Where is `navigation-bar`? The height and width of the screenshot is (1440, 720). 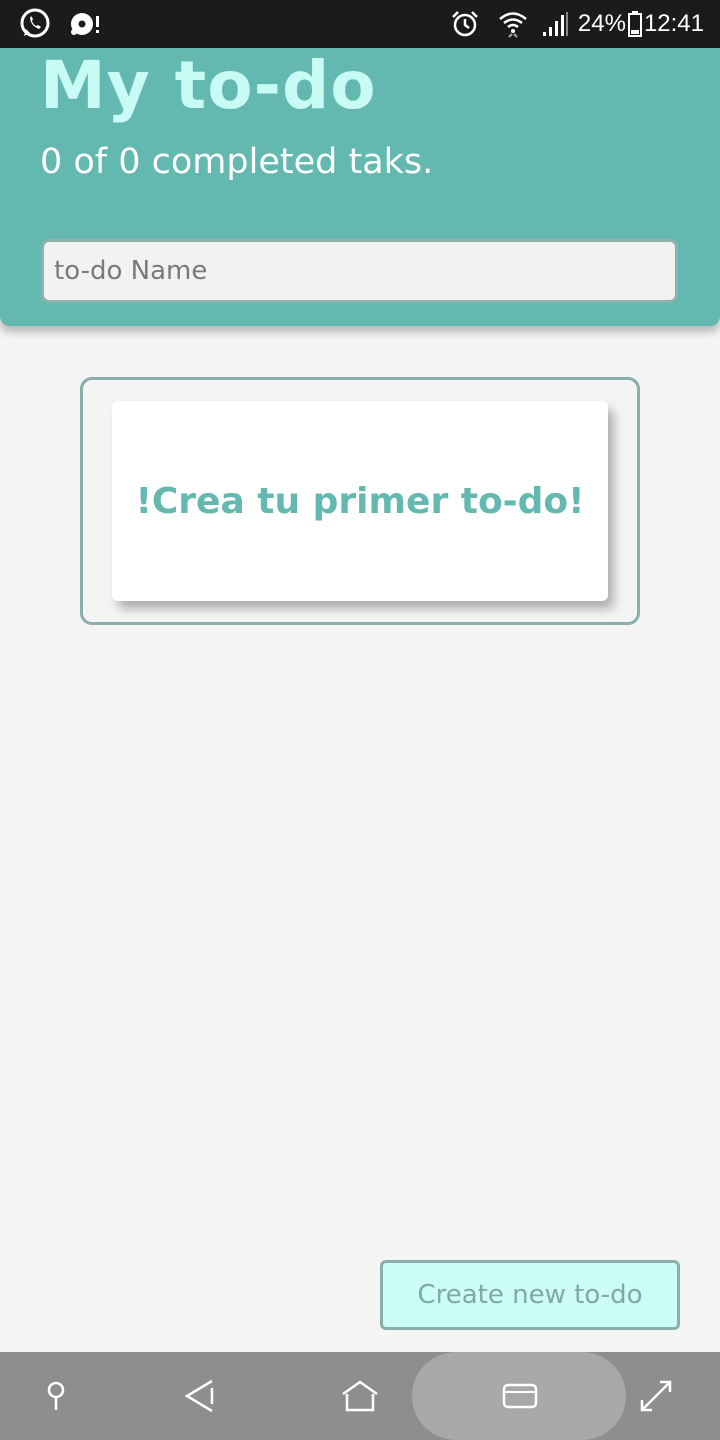
navigation-bar is located at coordinates (360, 1396).